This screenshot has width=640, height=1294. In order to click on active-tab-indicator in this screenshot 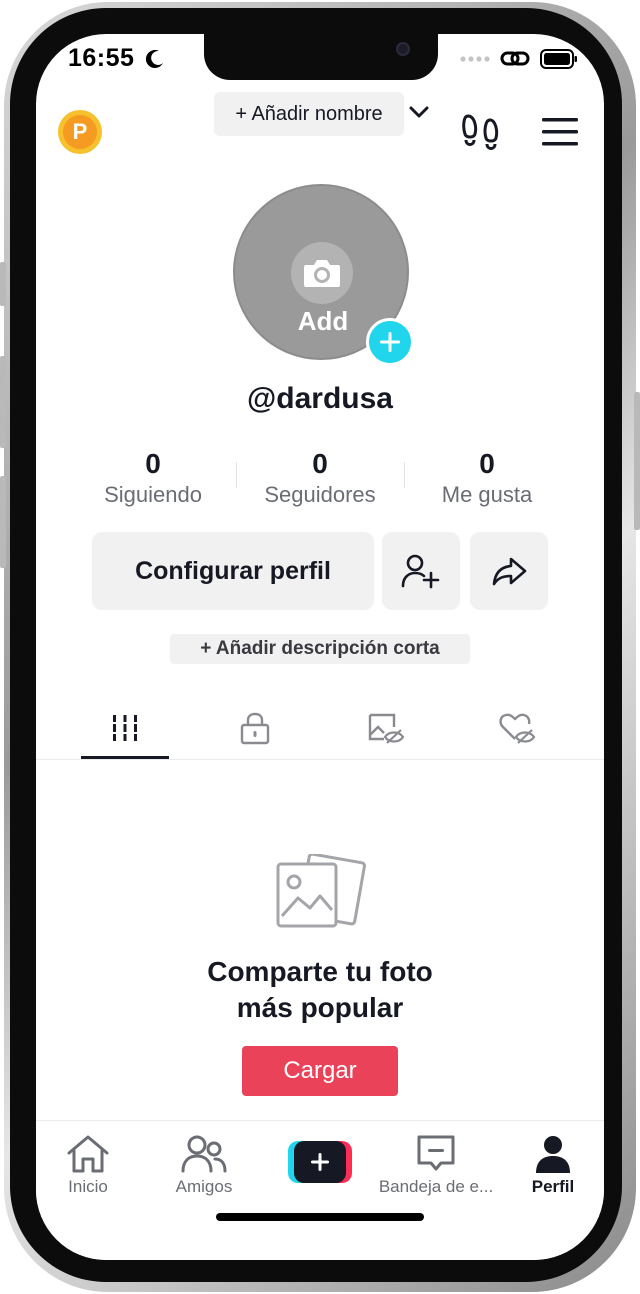, I will do `click(125, 757)`.